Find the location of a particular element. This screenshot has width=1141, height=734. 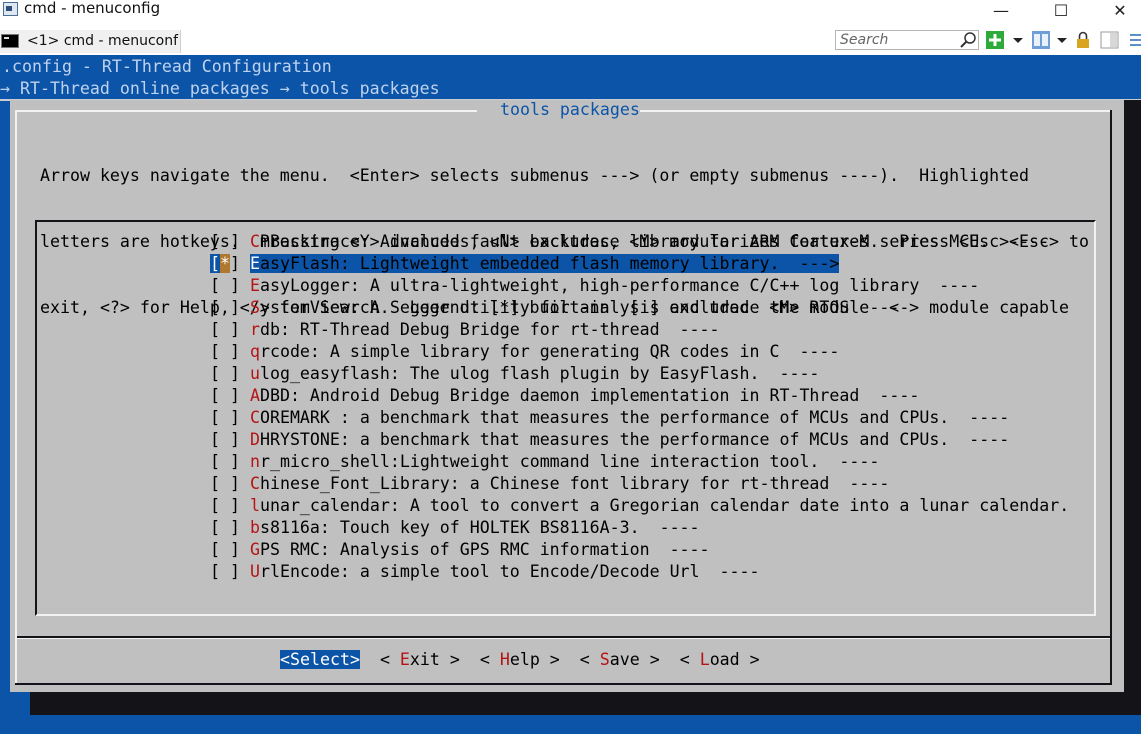

hotkey: A is located at coordinates (254, 395).